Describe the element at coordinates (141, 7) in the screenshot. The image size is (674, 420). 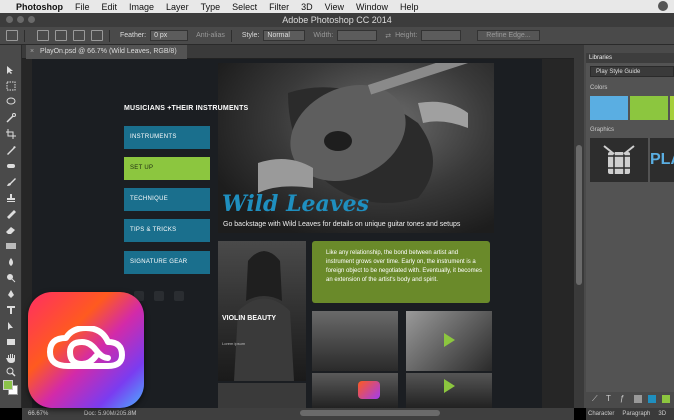
I see `menu-image: Image` at that location.